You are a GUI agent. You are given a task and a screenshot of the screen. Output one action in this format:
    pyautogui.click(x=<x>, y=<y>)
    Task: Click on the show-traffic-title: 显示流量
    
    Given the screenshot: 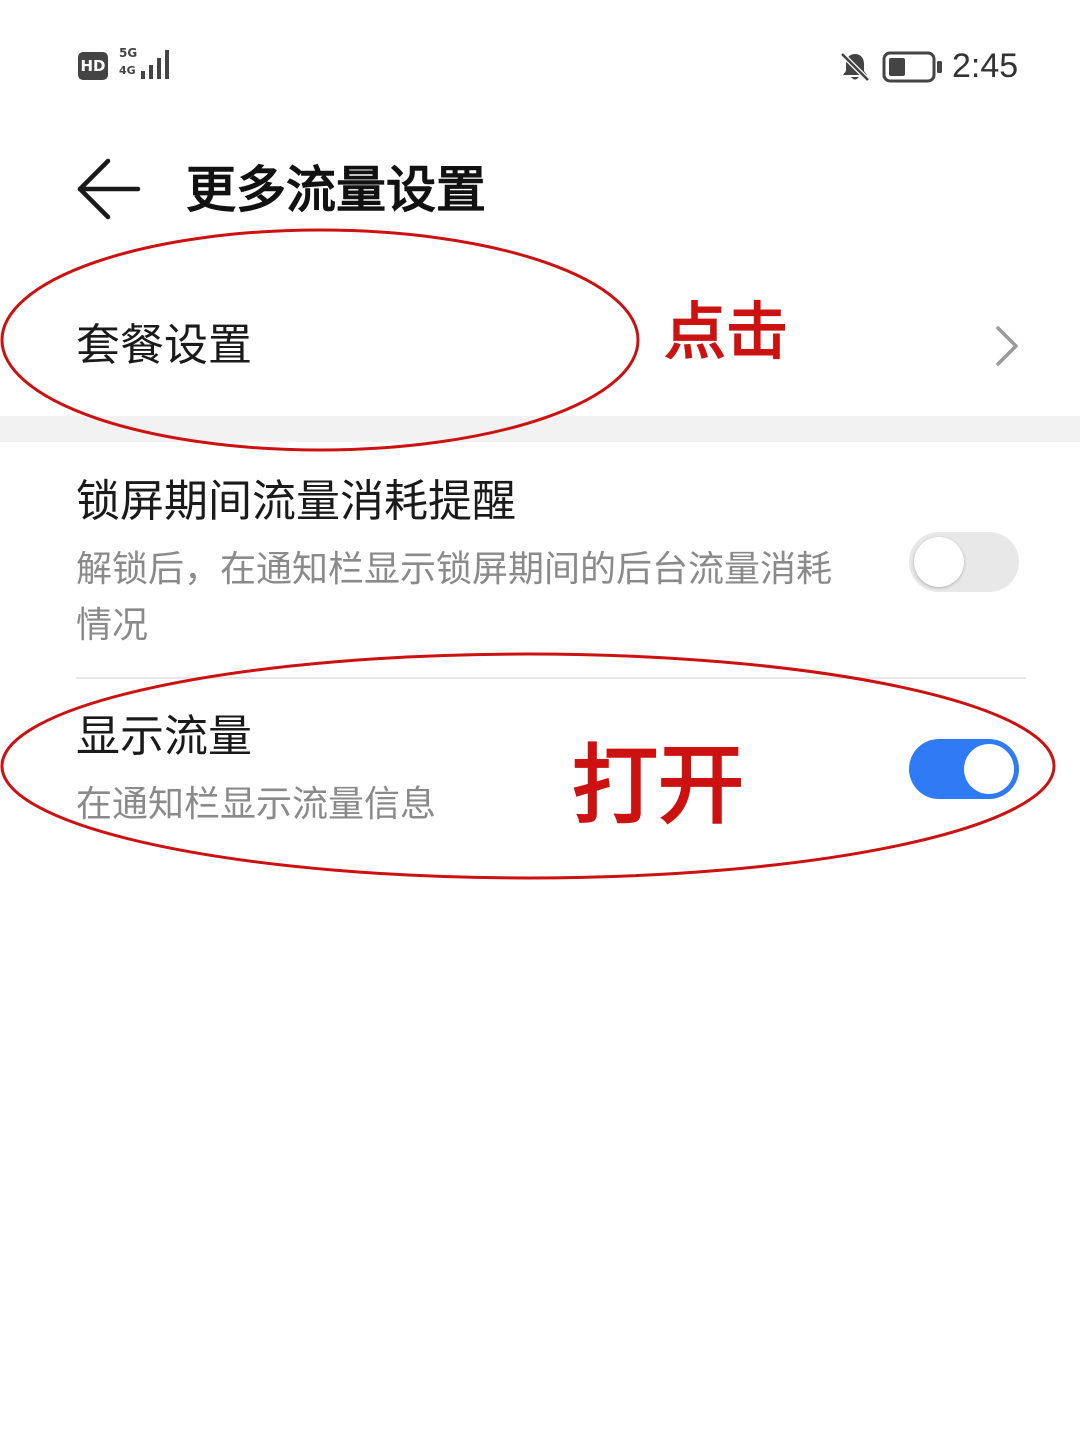 What is the action you would take?
    pyautogui.click(x=164, y=736)
    